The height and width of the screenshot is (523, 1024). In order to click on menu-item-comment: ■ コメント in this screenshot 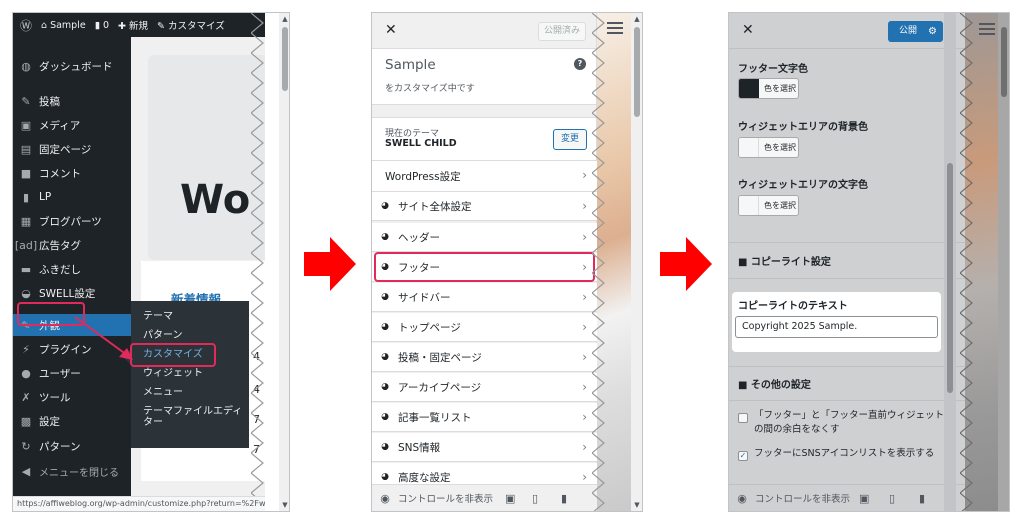, I will do `click(72, 173)`.